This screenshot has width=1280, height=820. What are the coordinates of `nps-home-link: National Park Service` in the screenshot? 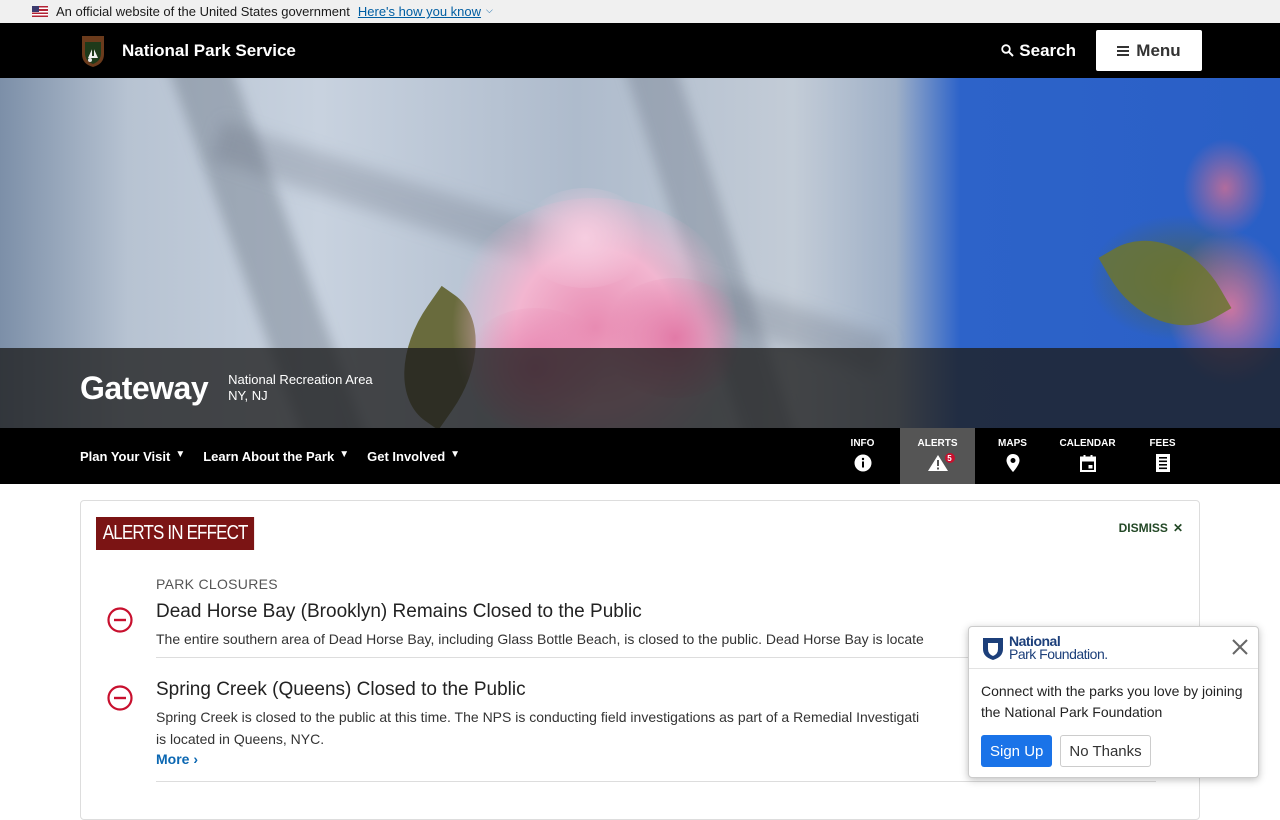 It's located at (188, 51).